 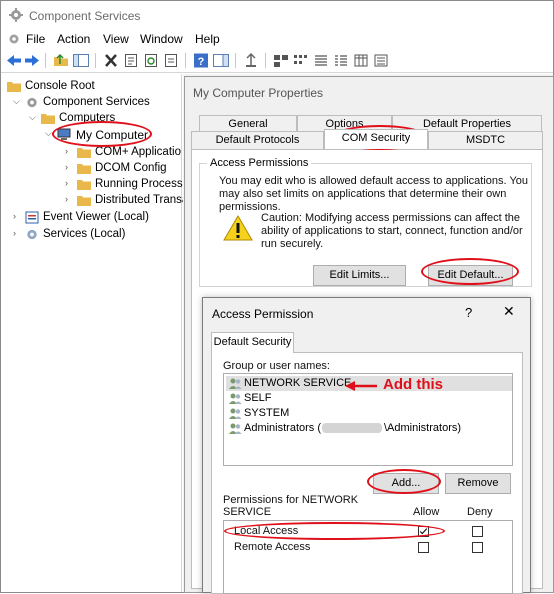 I want to click on status-view-icon, so click(x=361, y=60).